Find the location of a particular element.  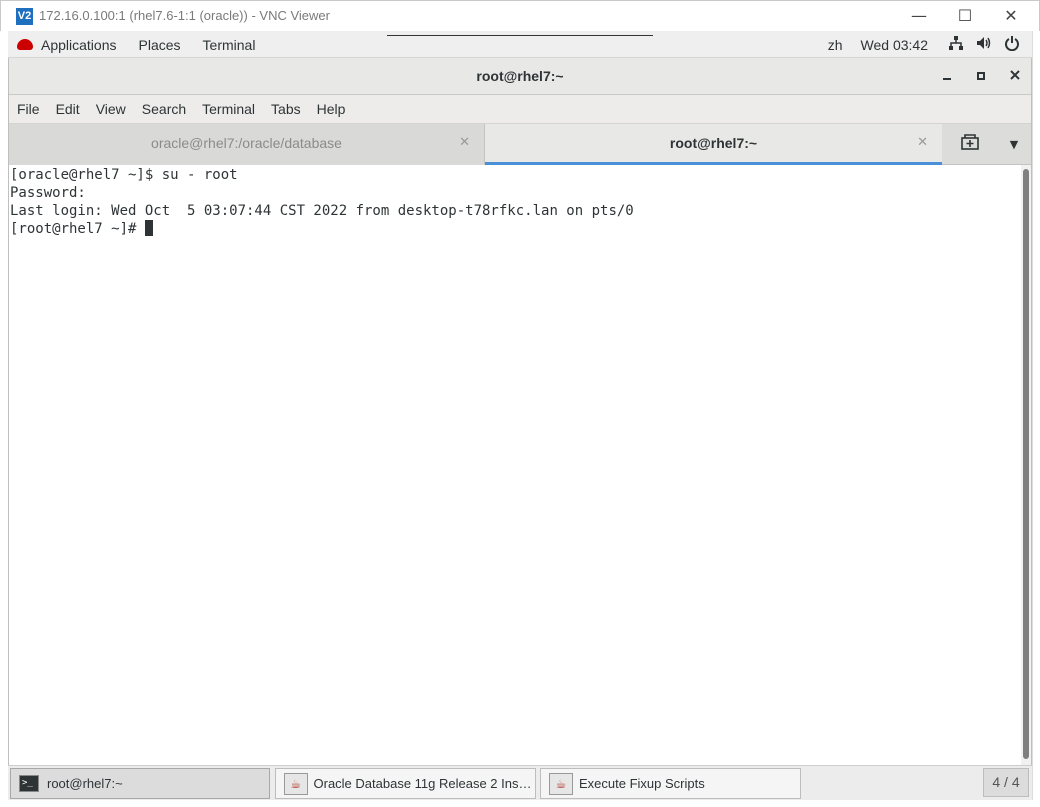

network-icon is located at coordinates (956, 45).